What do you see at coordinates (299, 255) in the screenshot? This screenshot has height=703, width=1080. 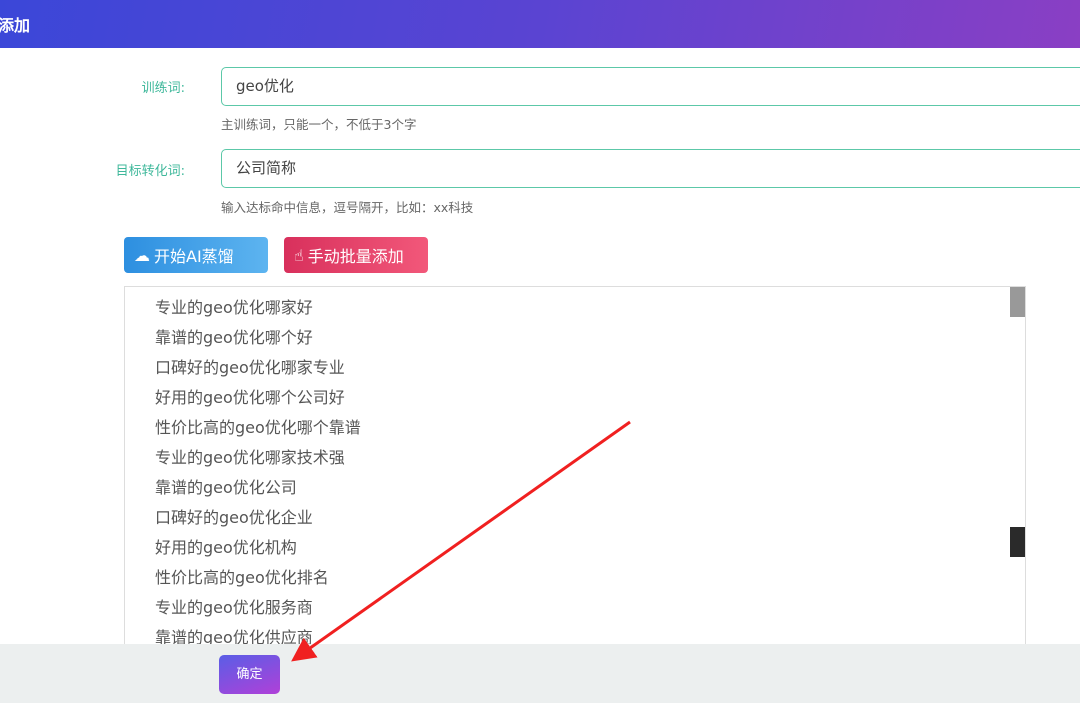 I see `hand-pointer-icon: ☝` at bounding box center [299, 255].